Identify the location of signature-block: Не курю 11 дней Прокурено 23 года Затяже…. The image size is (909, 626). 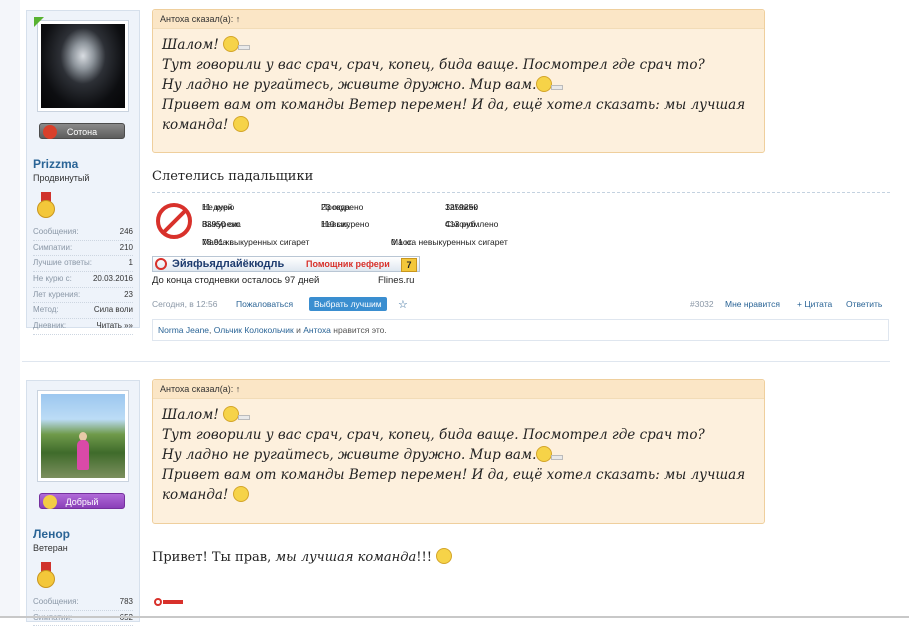
(362, 225).